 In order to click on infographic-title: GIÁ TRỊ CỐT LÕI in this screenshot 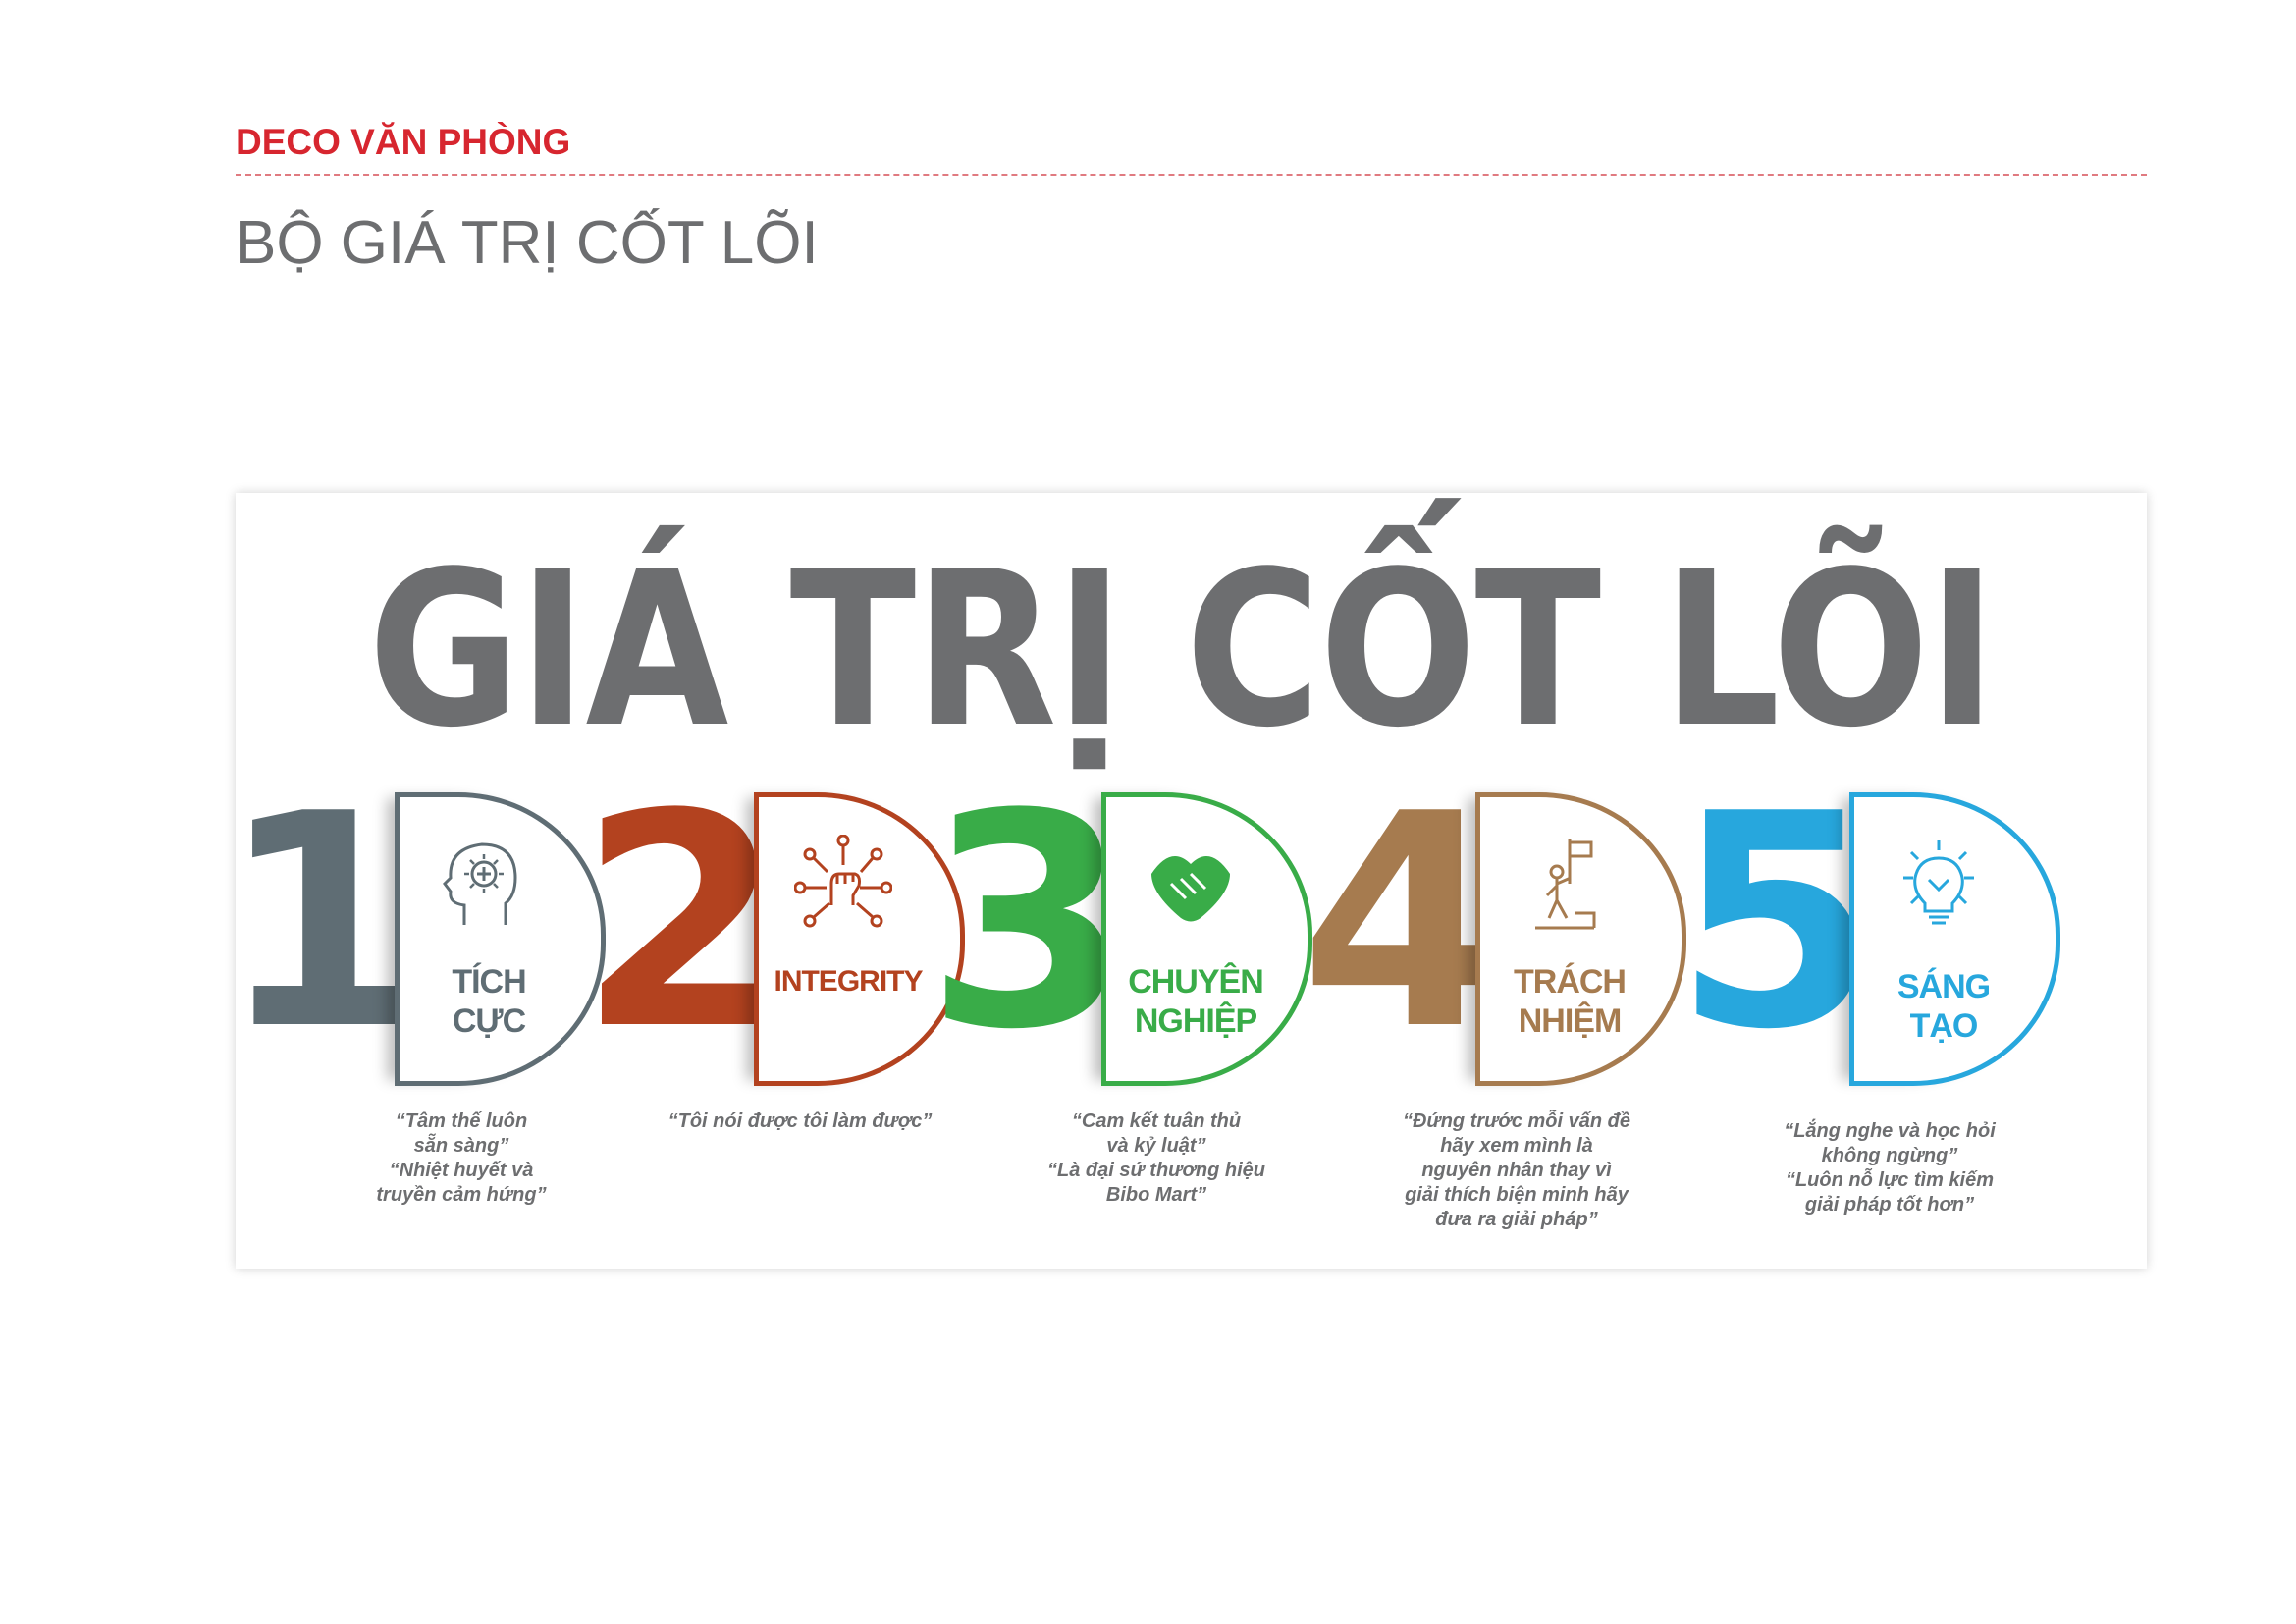, I will do `click(1182, 650)`.